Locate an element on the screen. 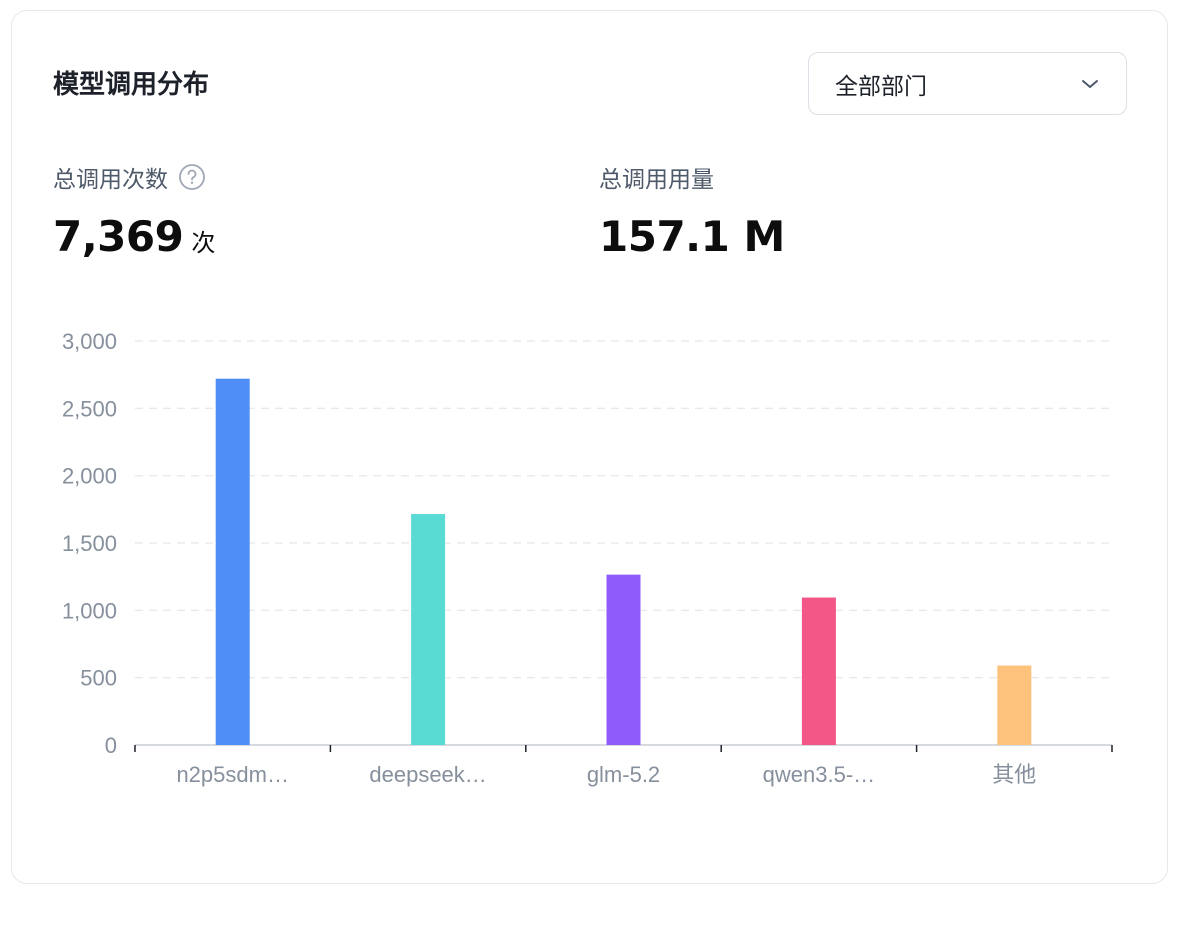 The width and height of the screenshot is (1190, 928). chevron-down-icon is located at coordinates (1090, 84).